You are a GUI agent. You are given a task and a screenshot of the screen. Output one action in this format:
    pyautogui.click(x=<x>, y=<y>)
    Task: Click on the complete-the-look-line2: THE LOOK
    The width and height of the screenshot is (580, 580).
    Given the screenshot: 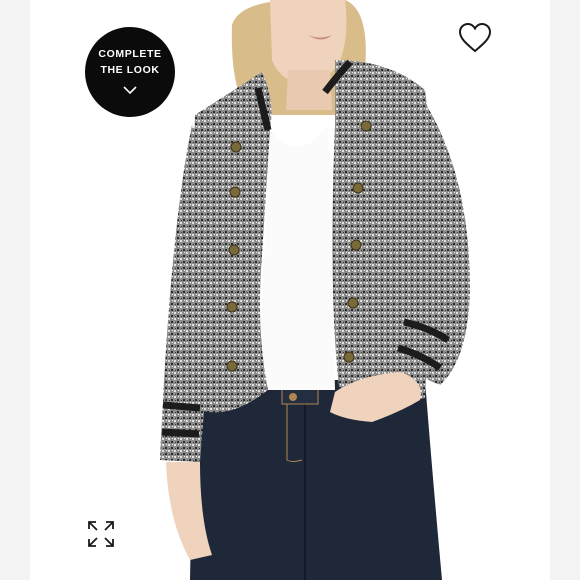 What is the action you would take?
    pyautogui.click(x=130, y=69)
    